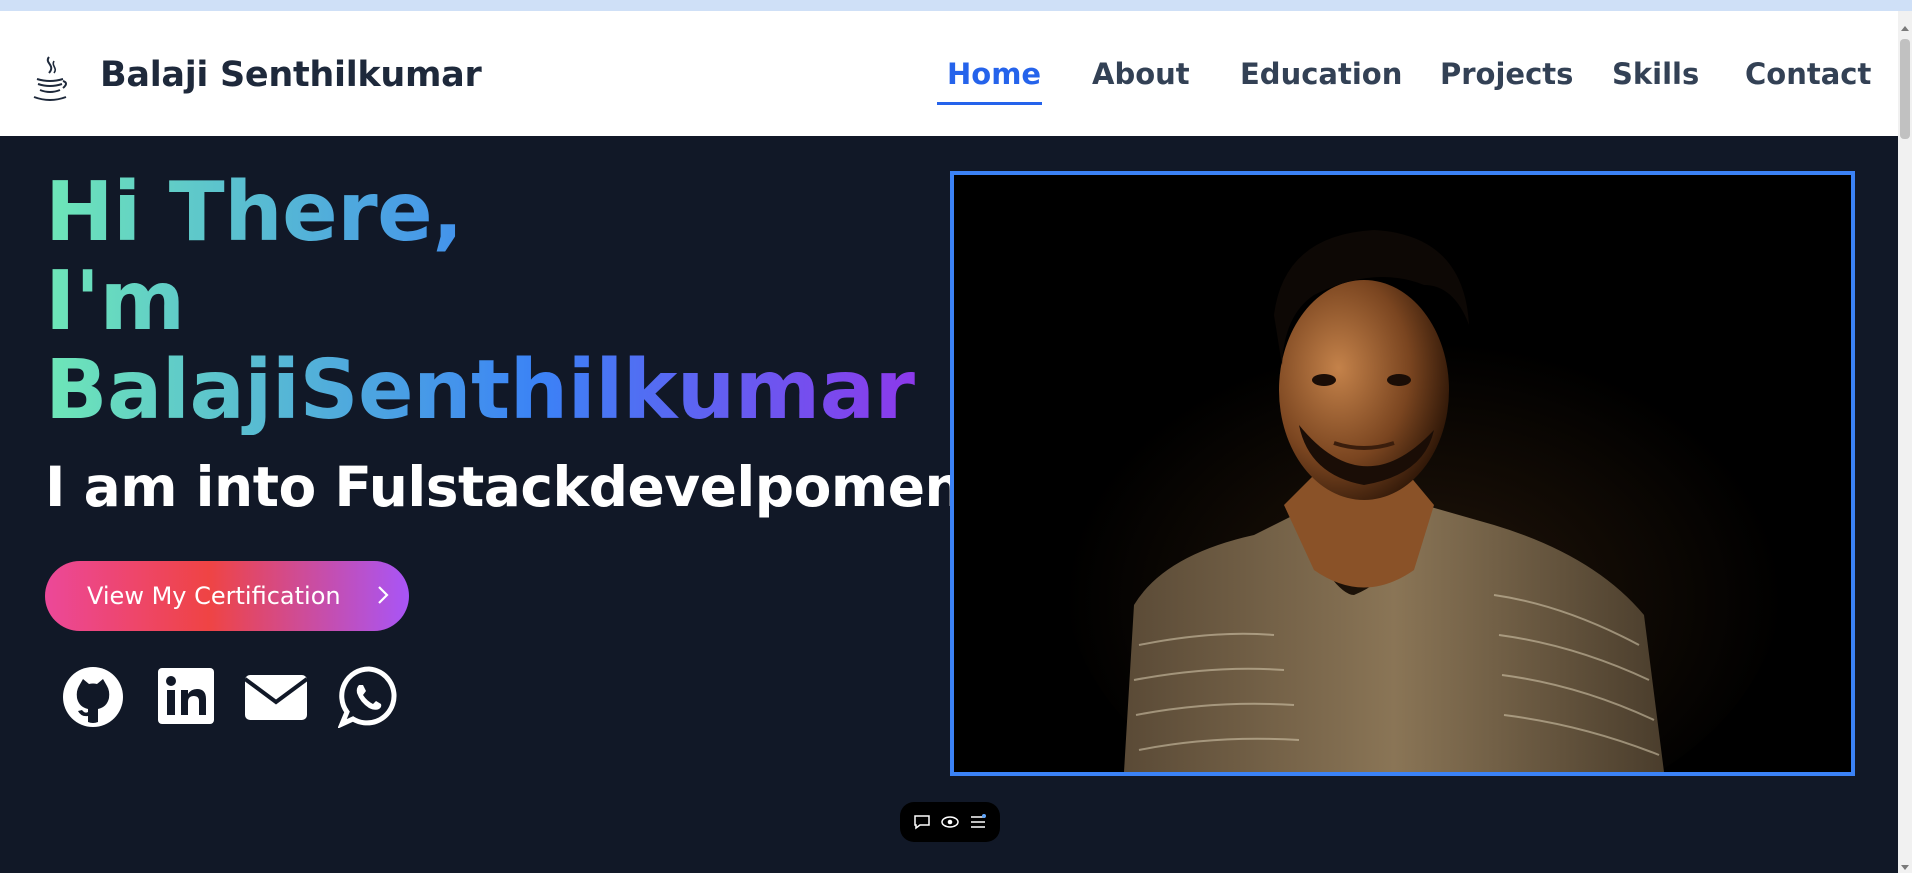 The height and width of the screenshot is (873, 1912). I want to click on nav-about: About, so click(1141, 74).